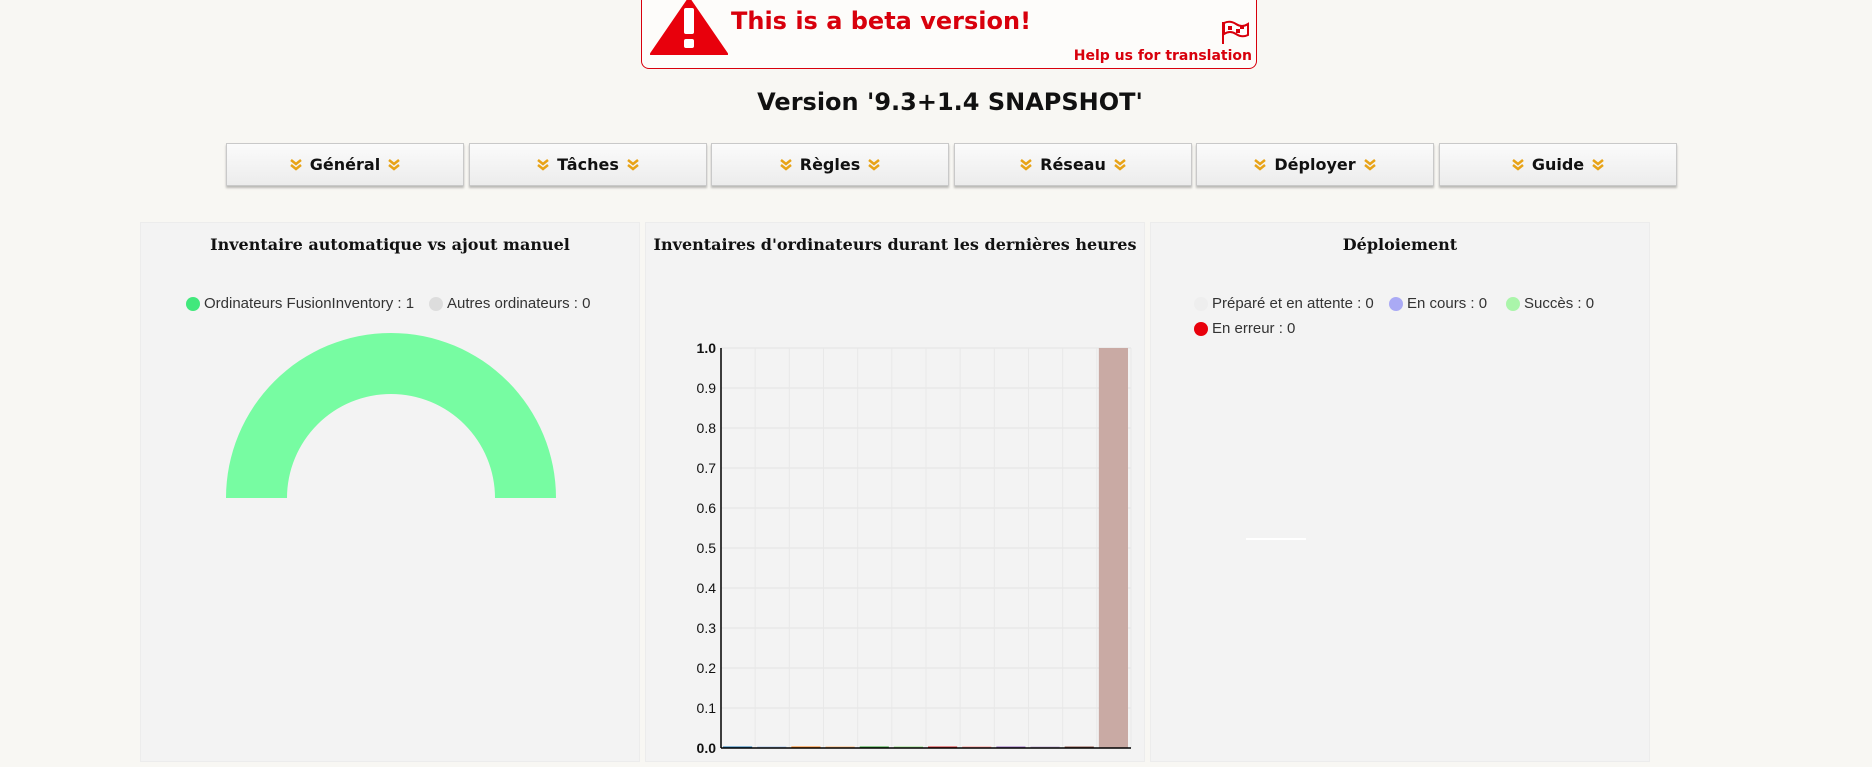  Describe the element at coordinates (707, 468) in the screenshot. I see `y-tick-label: 0.7` at that location.